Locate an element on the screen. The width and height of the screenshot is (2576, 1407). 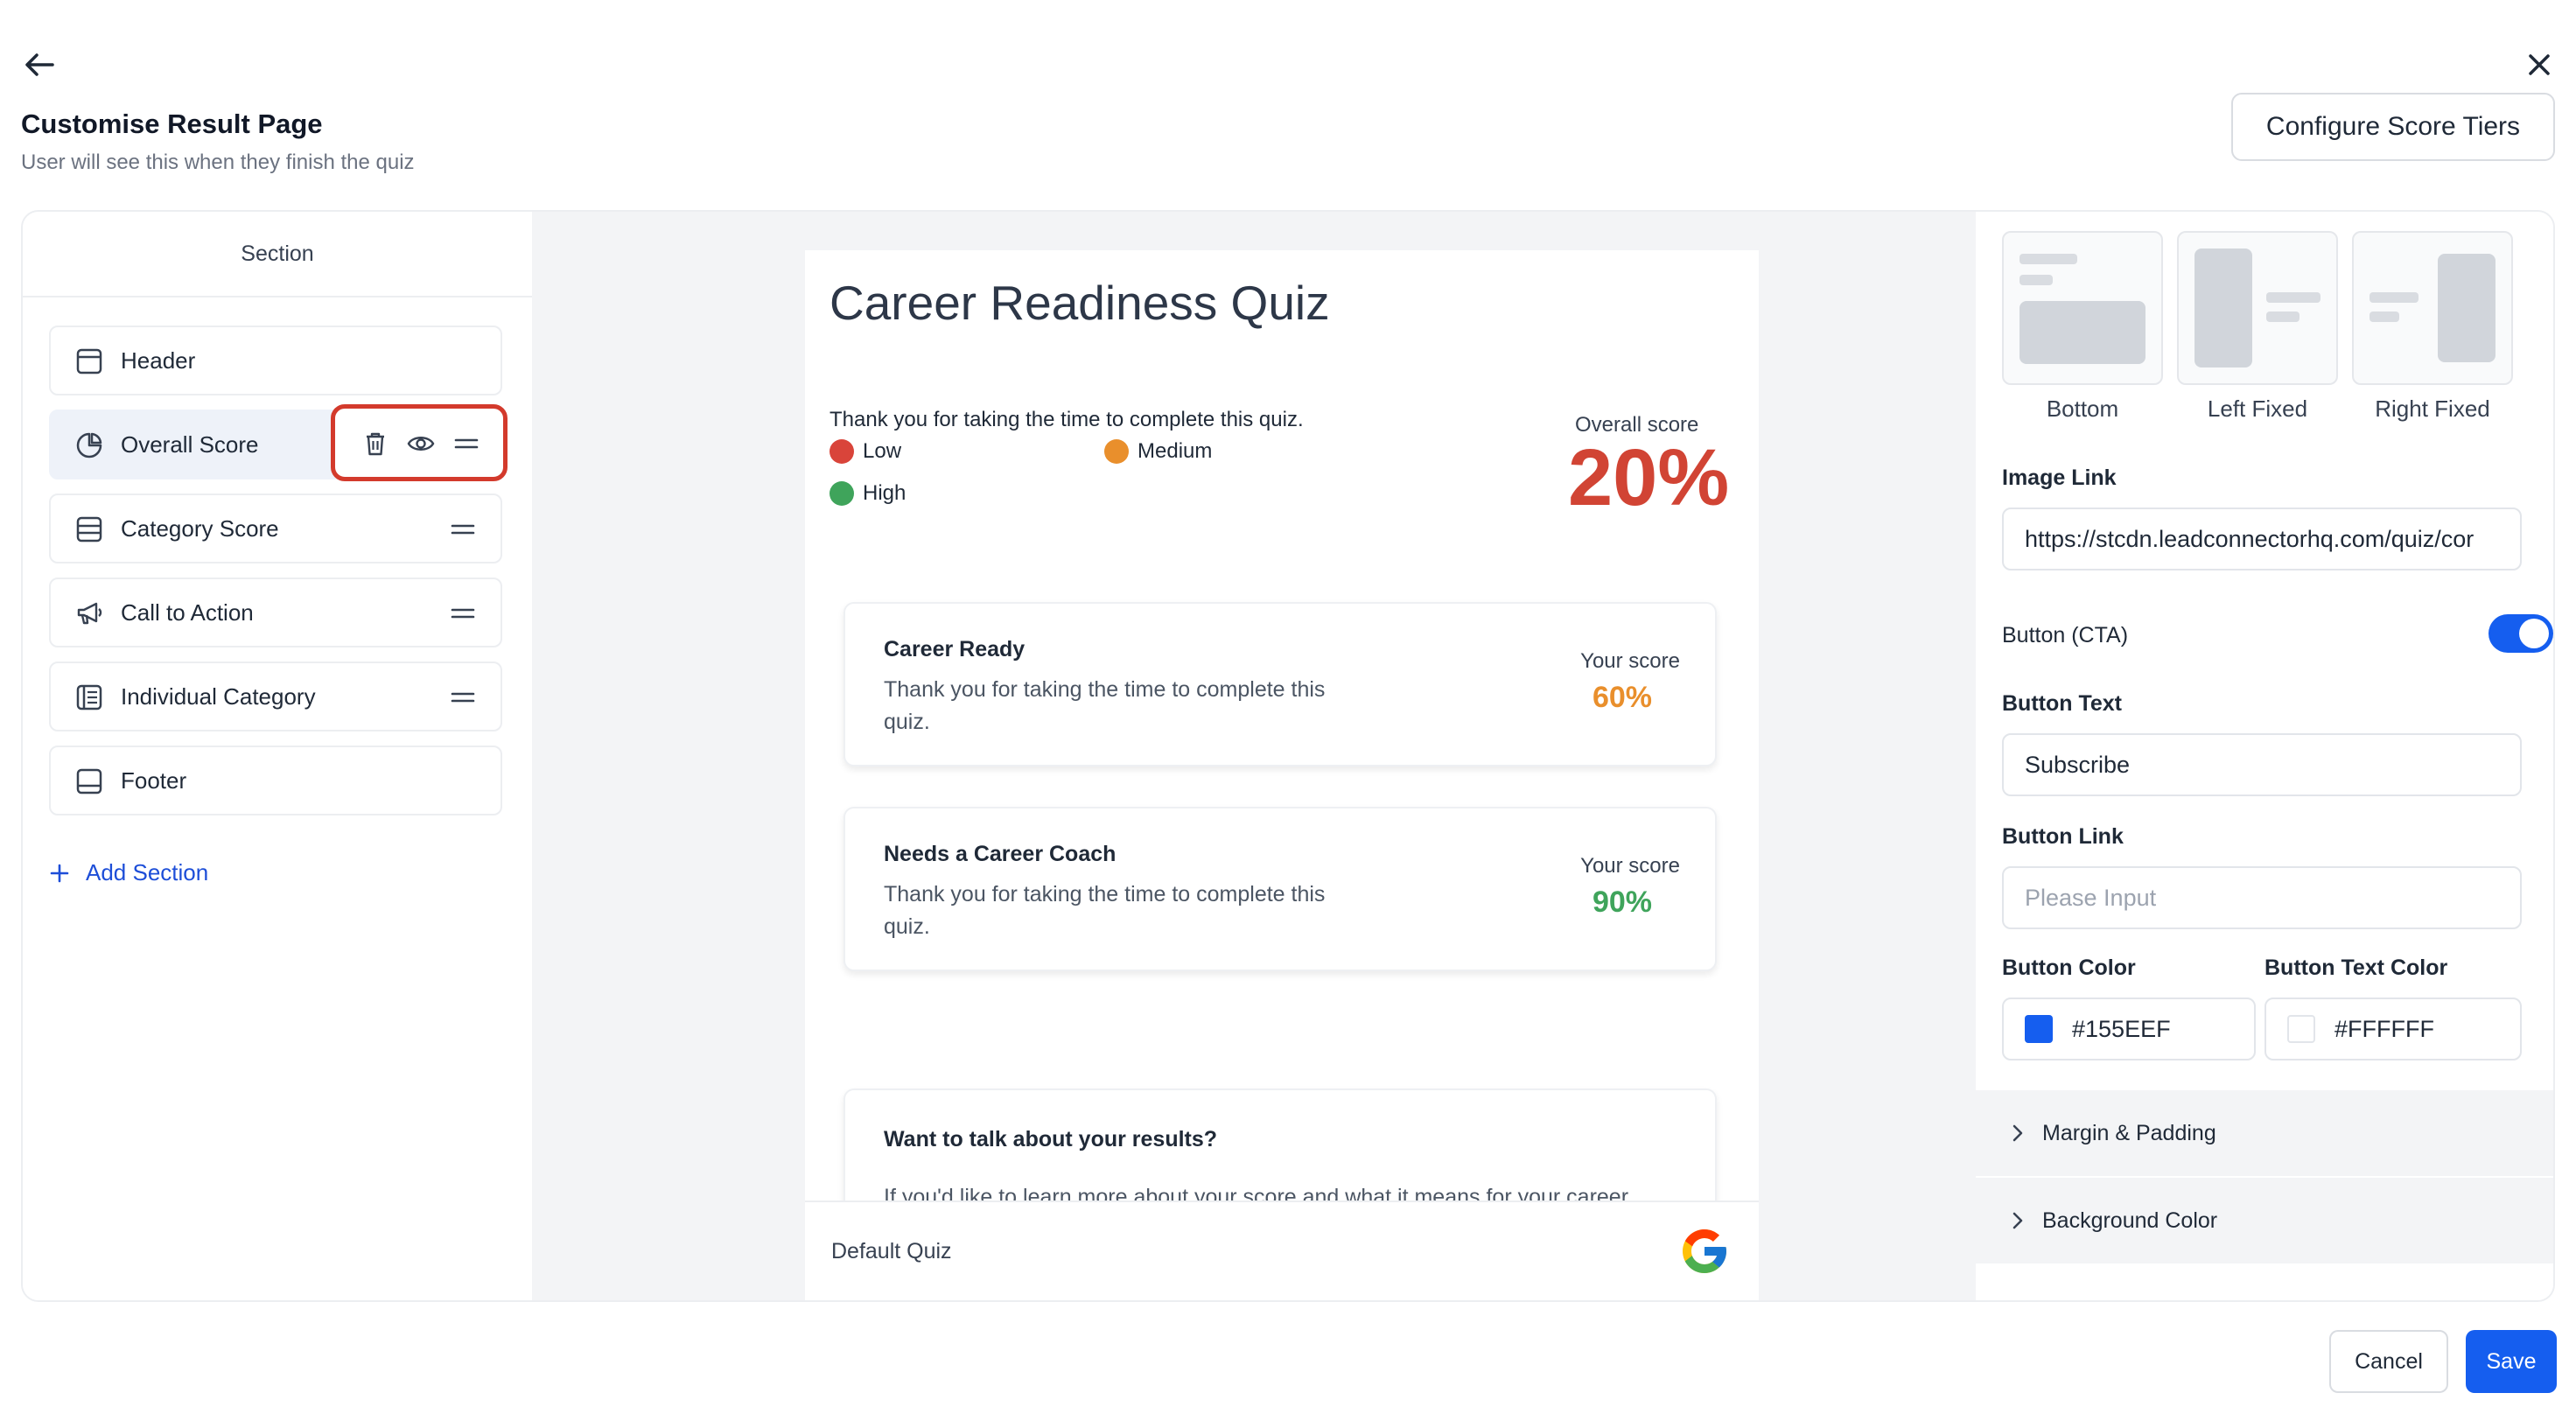
background-color-accordion: Background Color is located at coordinates (2264, 1221).